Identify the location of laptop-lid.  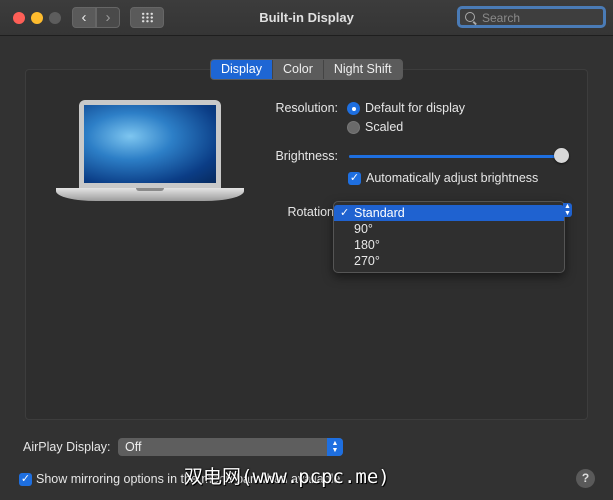
(150, 144).